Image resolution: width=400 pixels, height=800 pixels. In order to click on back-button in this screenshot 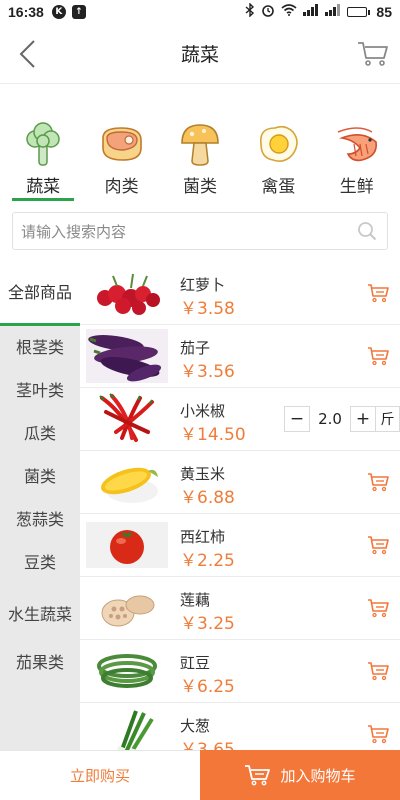, I will do `click(27, 54)`.